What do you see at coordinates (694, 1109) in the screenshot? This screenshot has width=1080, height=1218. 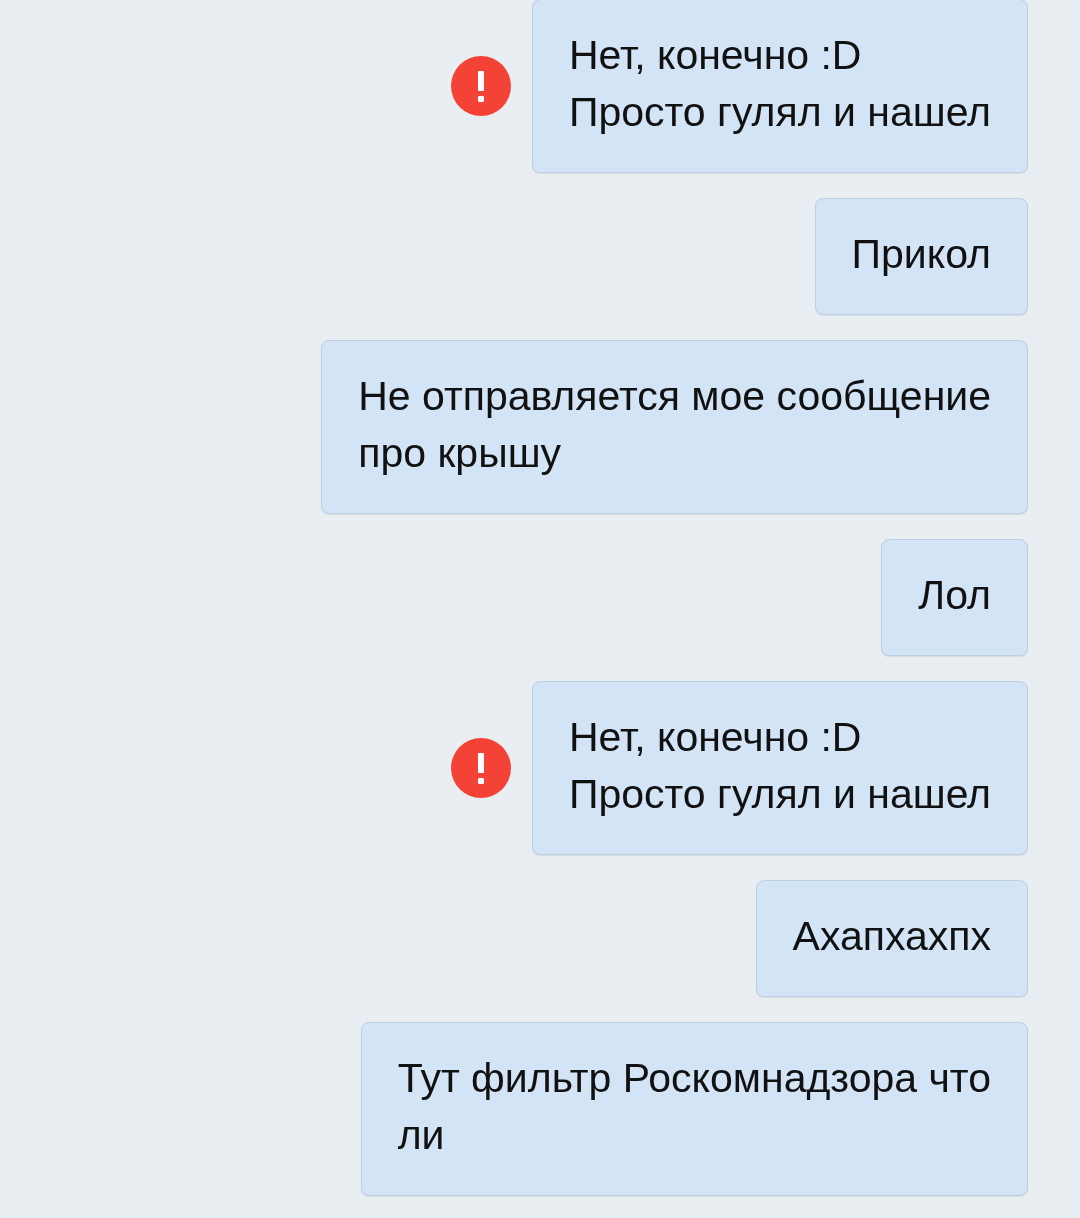 I see `message-bubble: Тут фильтр Роскомнадзора что ли` at bounding box center [694, 1109].